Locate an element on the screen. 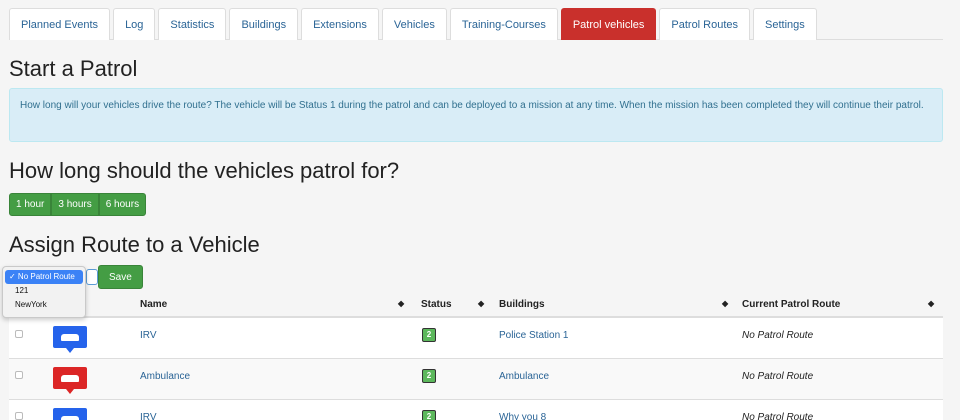  table-row: IRV 2 Why you 8 No Patrol Route is located at coordinates (476, 410).